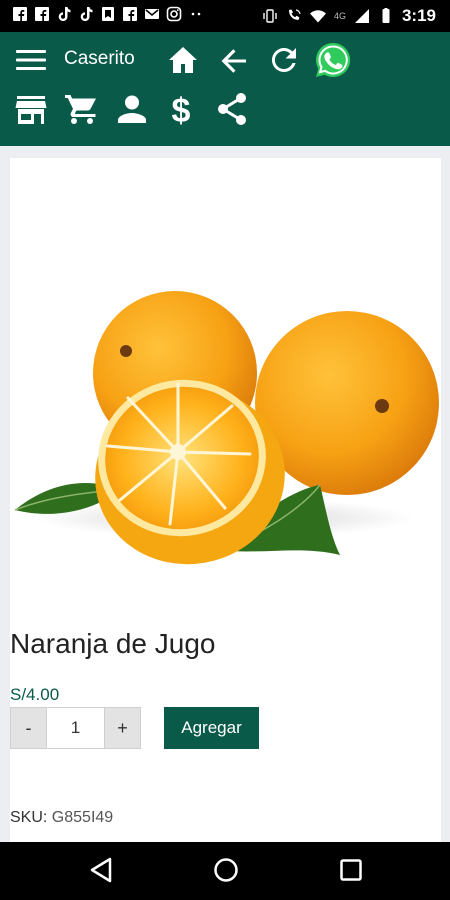  I want to click on quantity-decrease-button: -, so click(28, 728).